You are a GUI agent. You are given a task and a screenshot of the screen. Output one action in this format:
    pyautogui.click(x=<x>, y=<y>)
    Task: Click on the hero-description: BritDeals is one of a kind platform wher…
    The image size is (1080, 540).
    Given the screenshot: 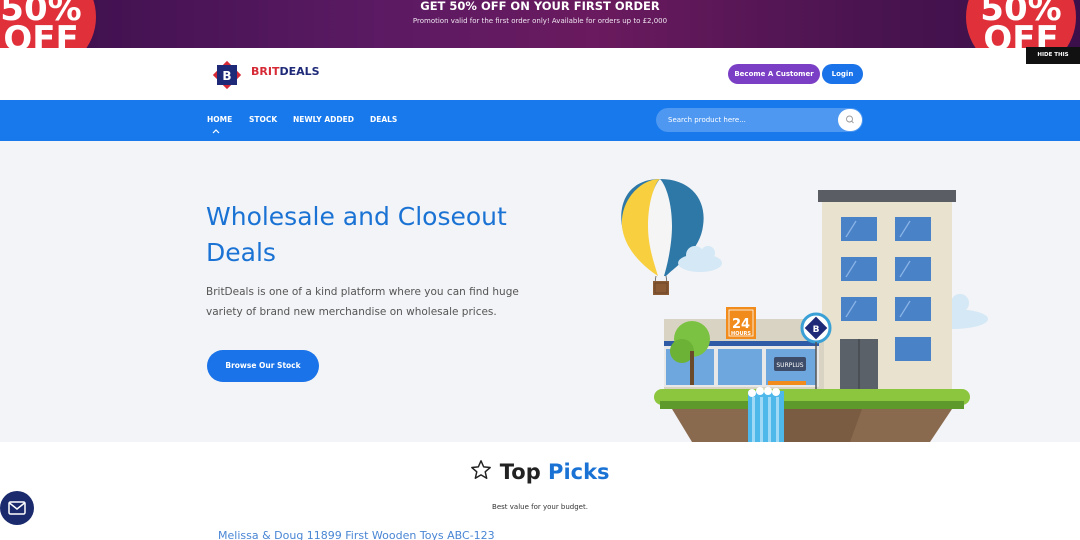 What is the action you would take?
    pyautogui.click(x=362, y=302)
    